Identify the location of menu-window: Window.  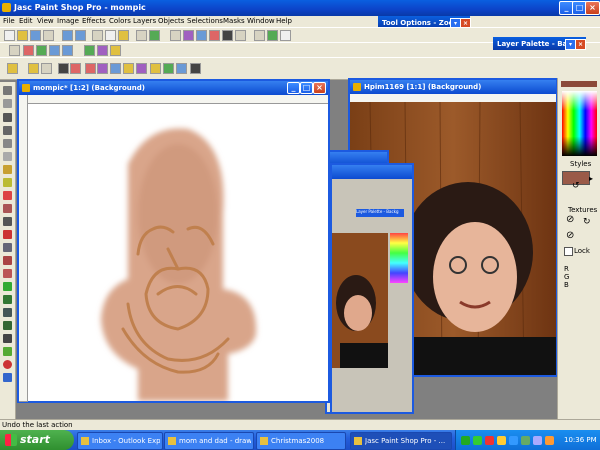
(261, 21).